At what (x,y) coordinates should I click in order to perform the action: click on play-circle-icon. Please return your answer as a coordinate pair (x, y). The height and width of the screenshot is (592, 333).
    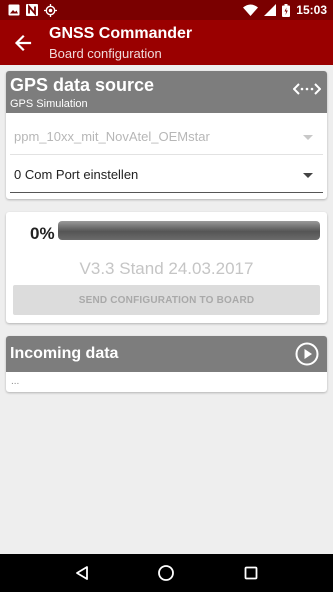
    Looking at the image, I should click on (307, 354).